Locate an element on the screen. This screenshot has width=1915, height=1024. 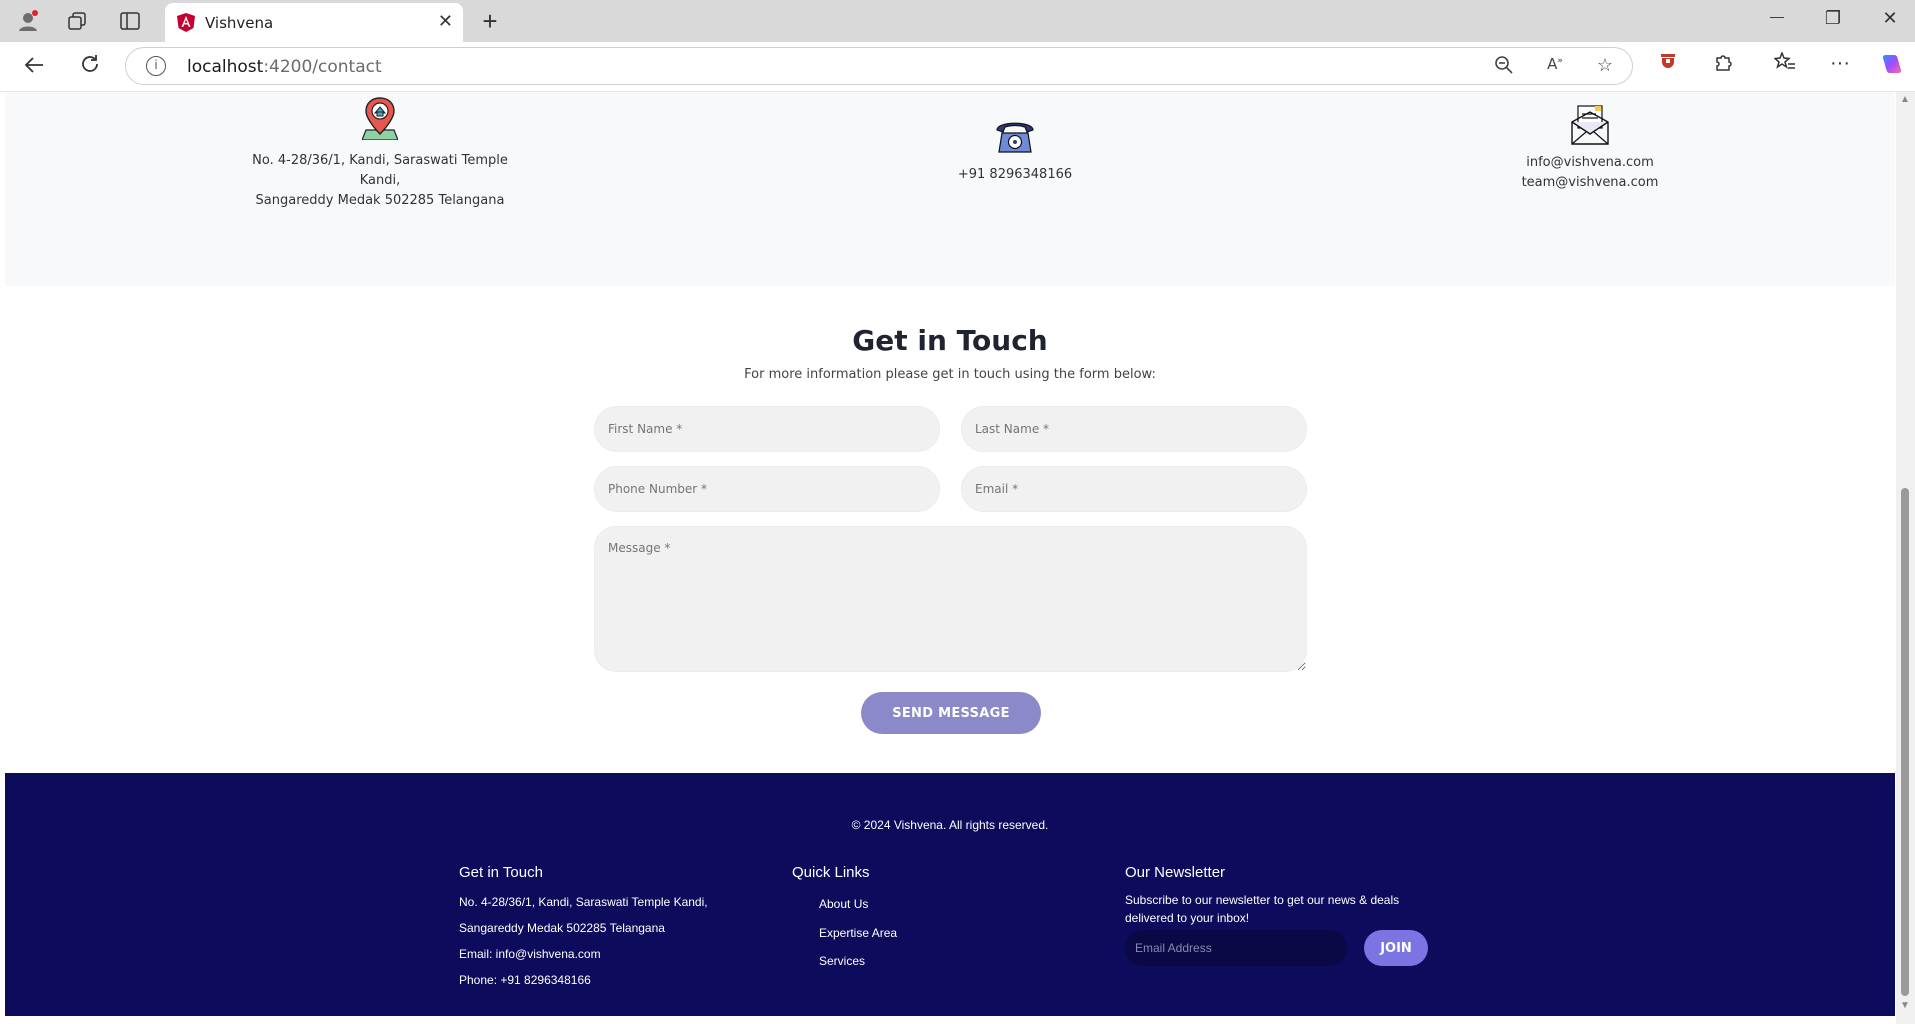
scroll-up-arrow-icon: ▲ is located at coordinates (1905, 99).